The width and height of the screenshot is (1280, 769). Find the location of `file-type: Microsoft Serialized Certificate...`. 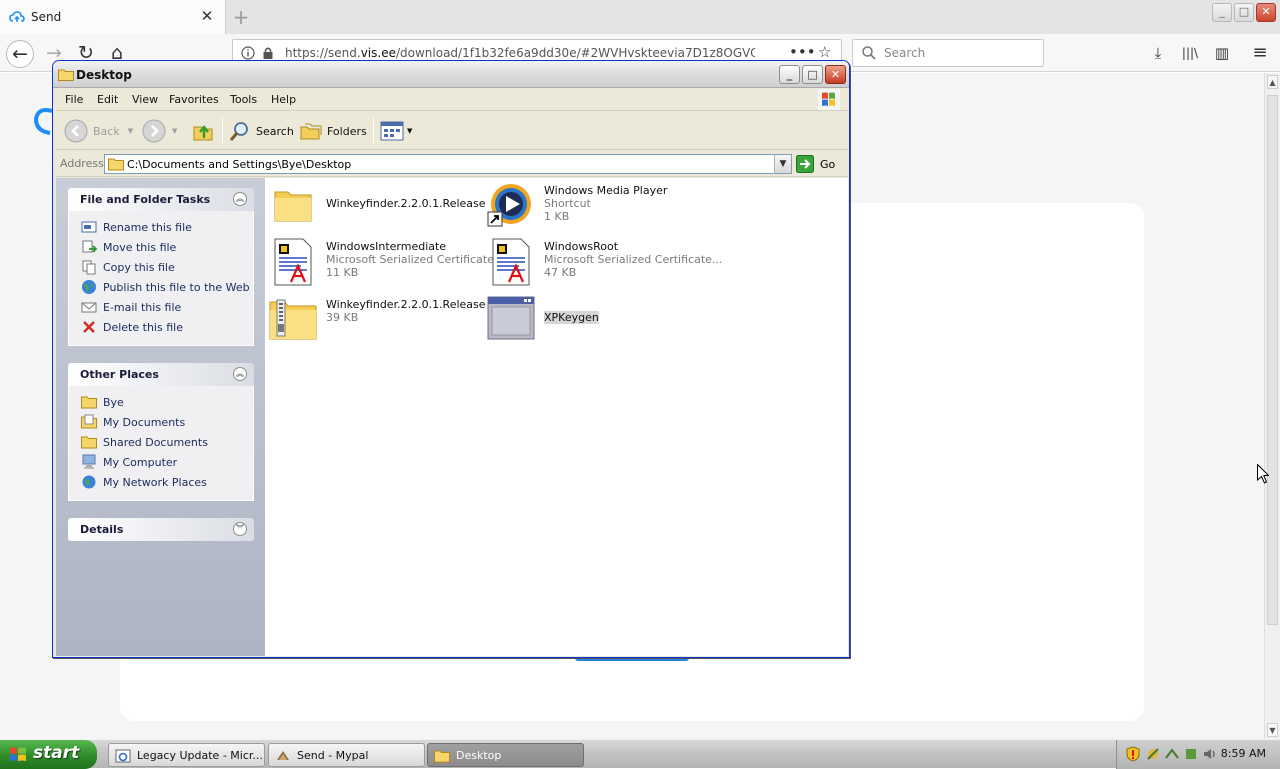

file-type: Microsoft Serialized Certificate... is located at coordinates (633, 259).